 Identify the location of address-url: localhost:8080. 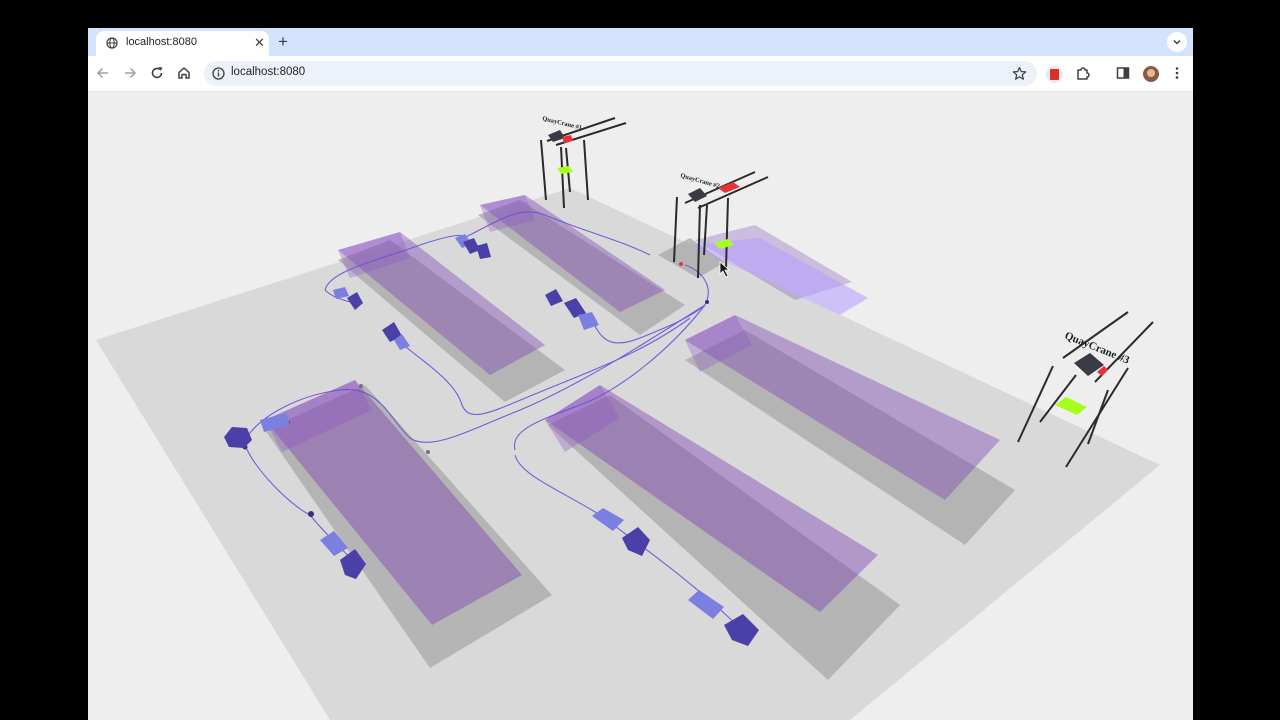
(268, 72).